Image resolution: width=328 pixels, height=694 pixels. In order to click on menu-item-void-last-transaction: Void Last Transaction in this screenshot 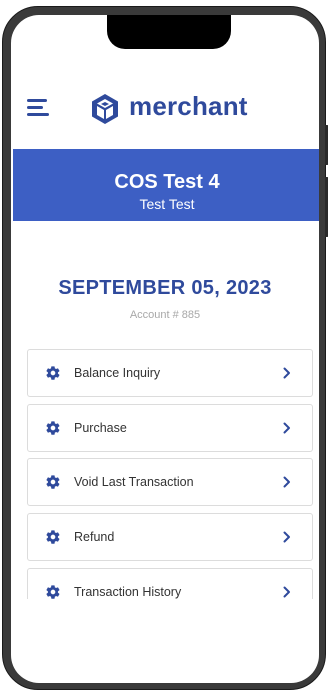, I will do `click(170, 482)`.